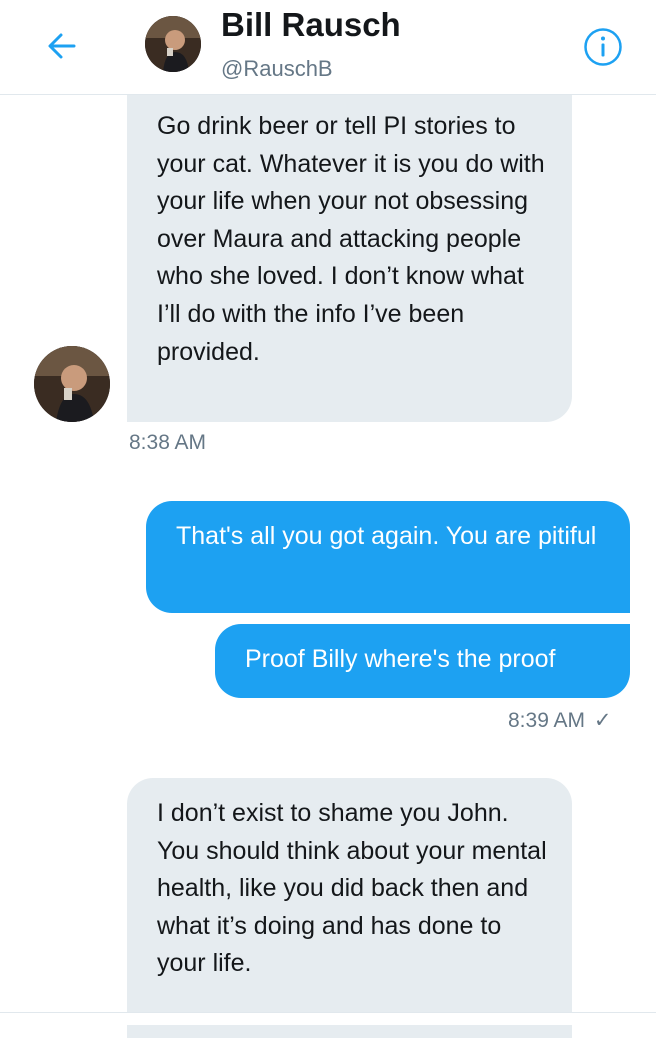 This screenshot has width=656, height=1038. What do you see at coordinates (173, 44) in the screenshot?
I see `avatar` at bounding box center [173, 44].